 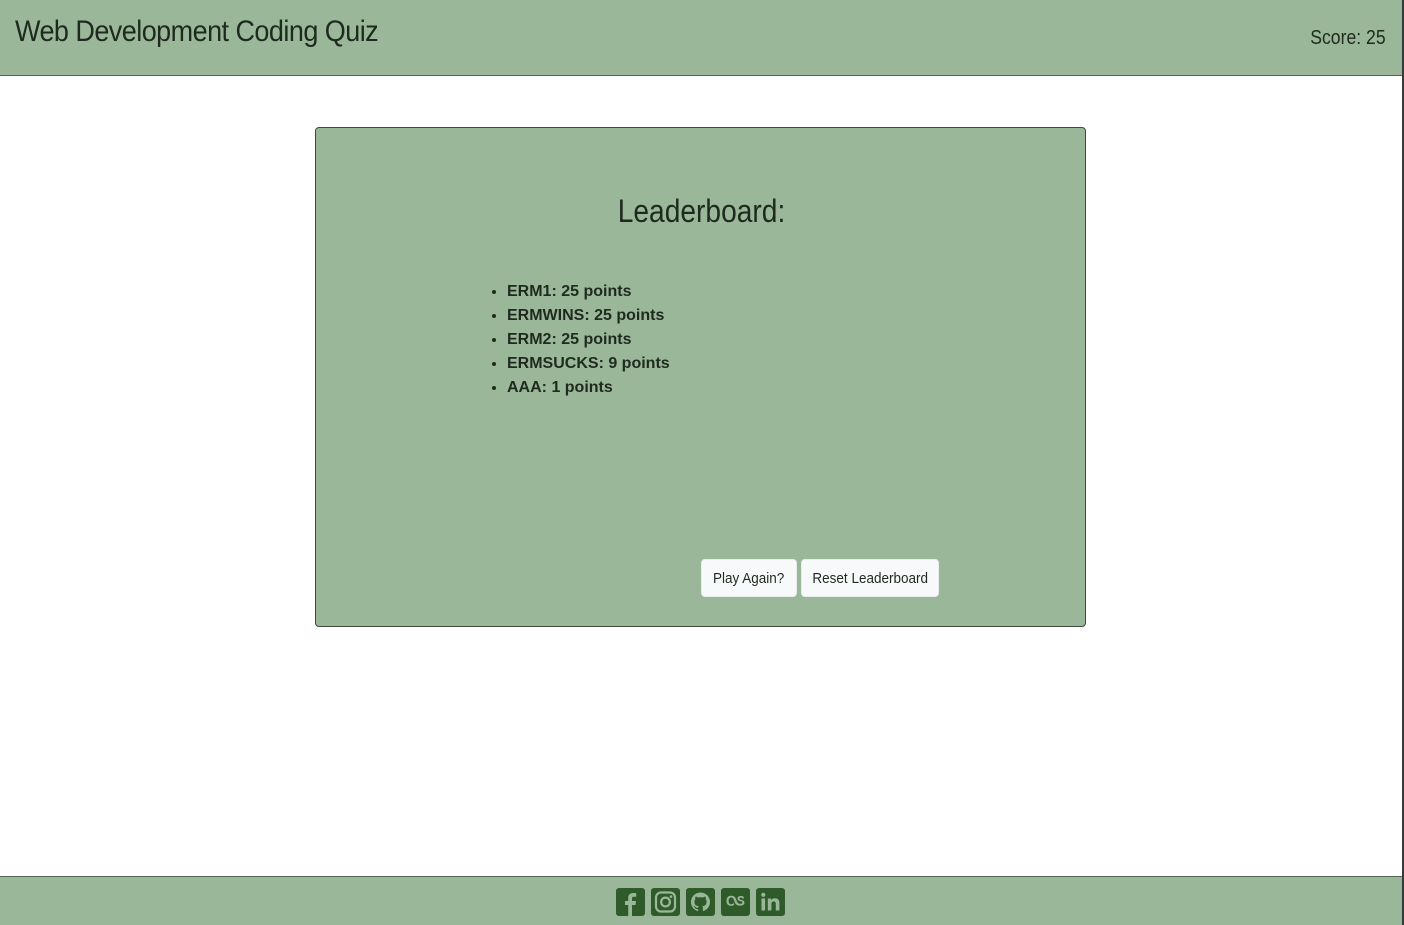 What do you see at coordinates (735, 902) in the screenshot?
I see `lastfm-icon` at bounding box center [735, 902].